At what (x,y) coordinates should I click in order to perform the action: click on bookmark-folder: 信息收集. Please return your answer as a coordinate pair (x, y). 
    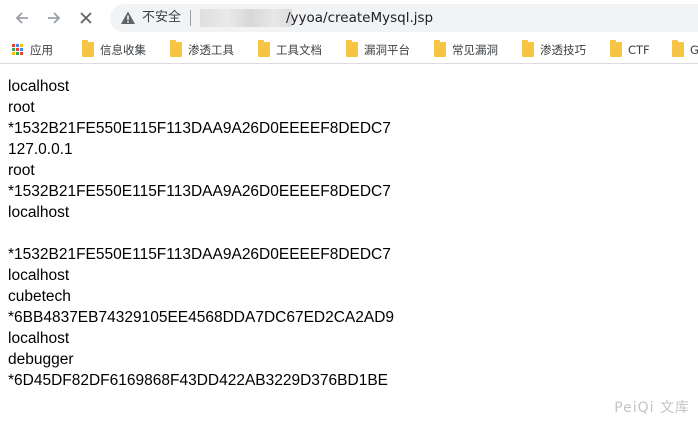
    Looking at the image, I should click on (114, 49).